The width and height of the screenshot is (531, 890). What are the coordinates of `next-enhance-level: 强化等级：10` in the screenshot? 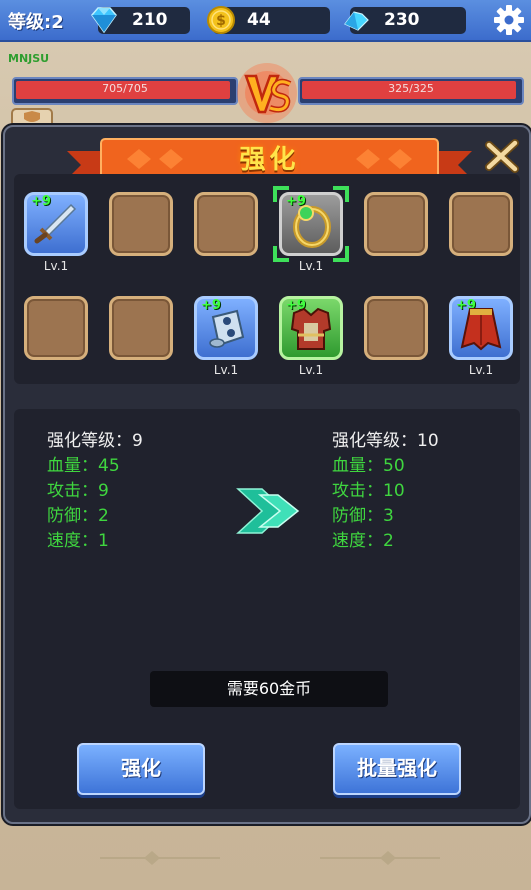 It's located at (385, 441).